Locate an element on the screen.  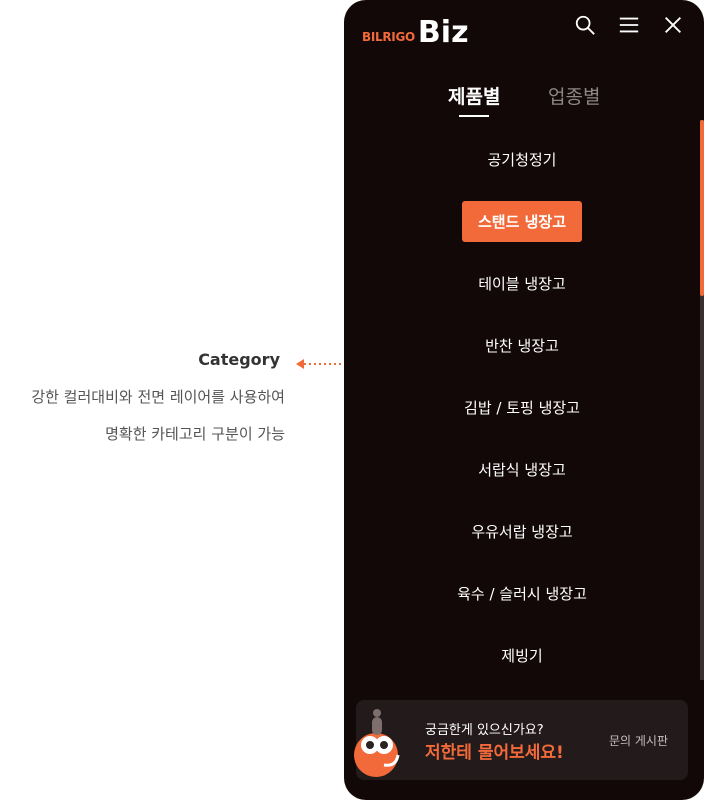
menu-item-label: 반찬 냉장고 is located at coordinates (522, 345).